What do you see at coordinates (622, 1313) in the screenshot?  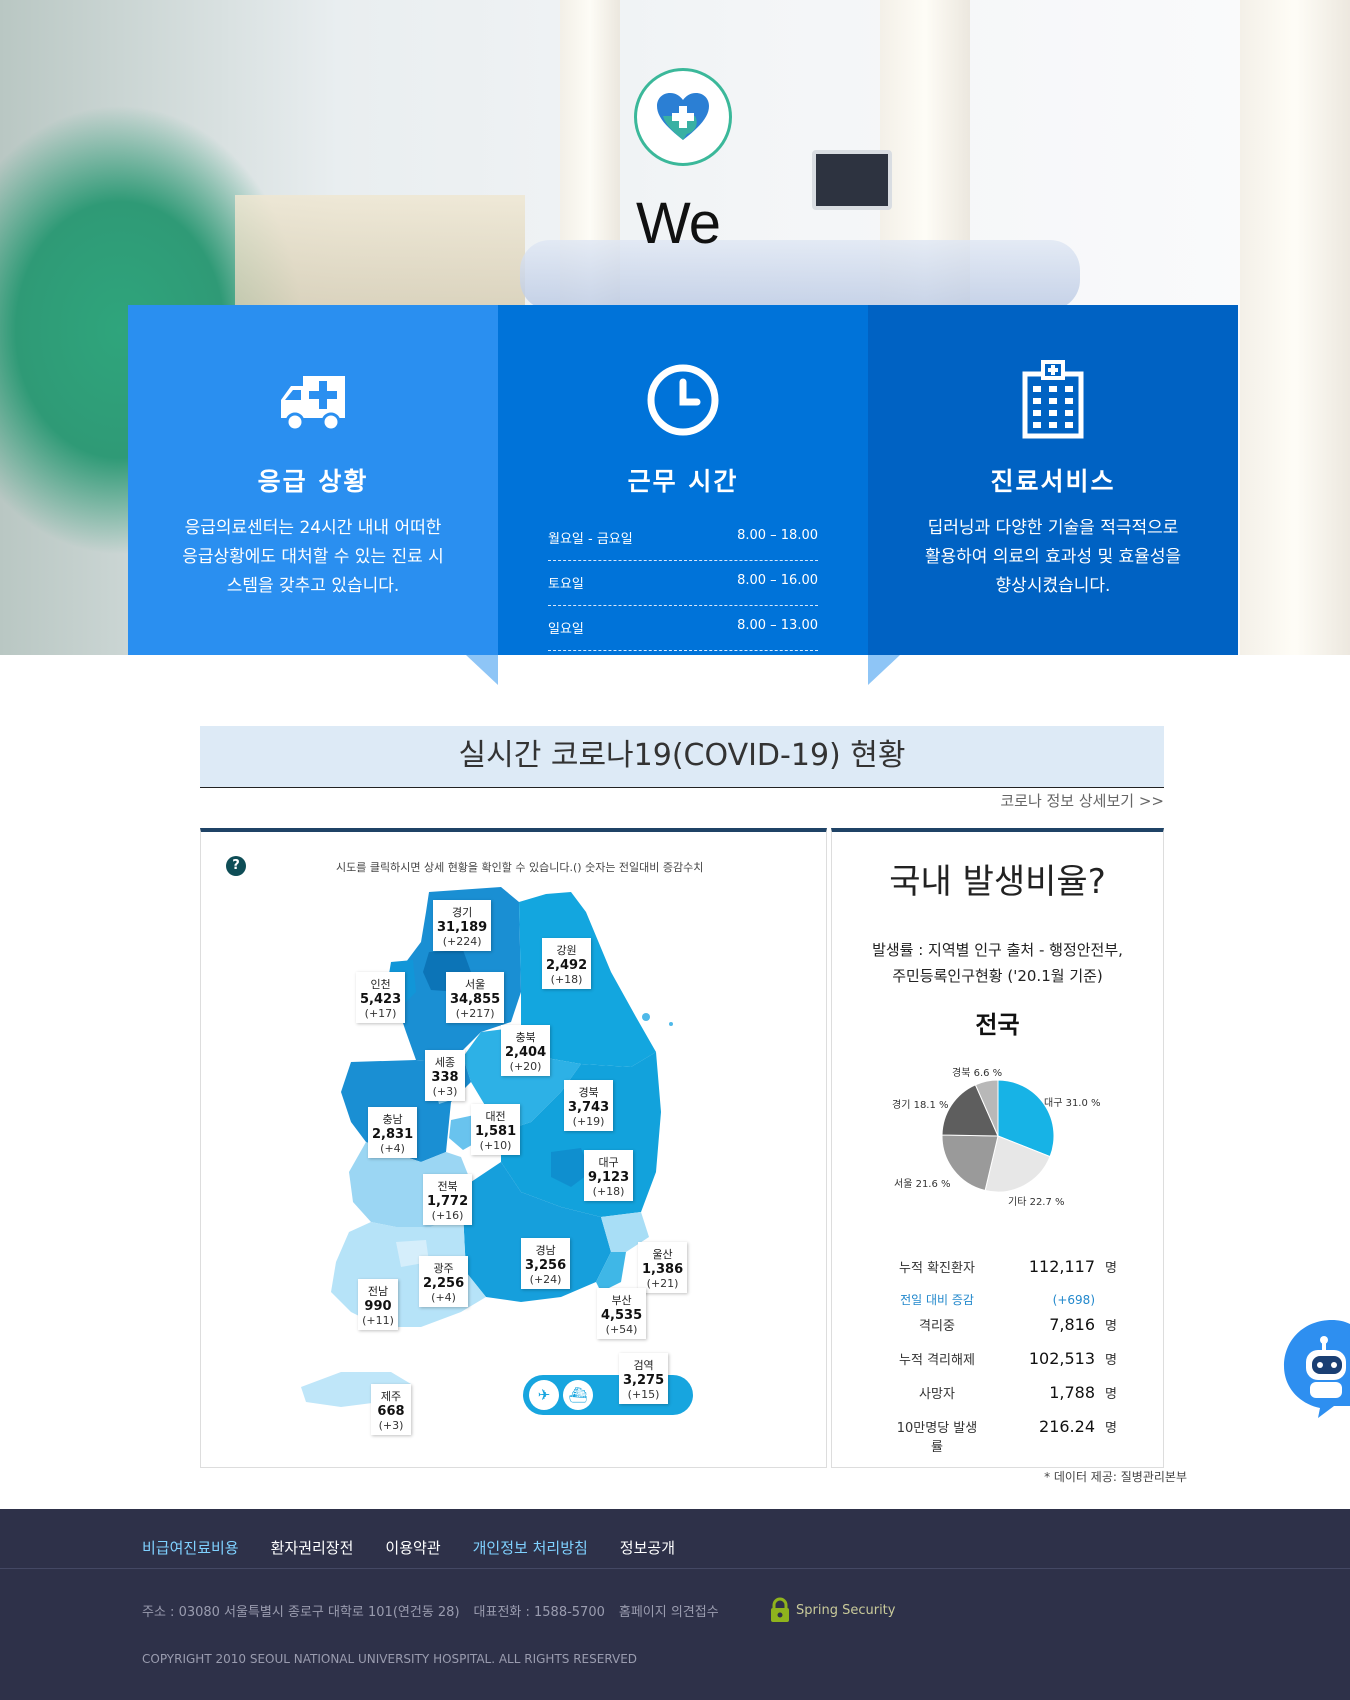 I see `region-label-busan: 부산 4,535 (+54)` at bounding box center [622, 1313].